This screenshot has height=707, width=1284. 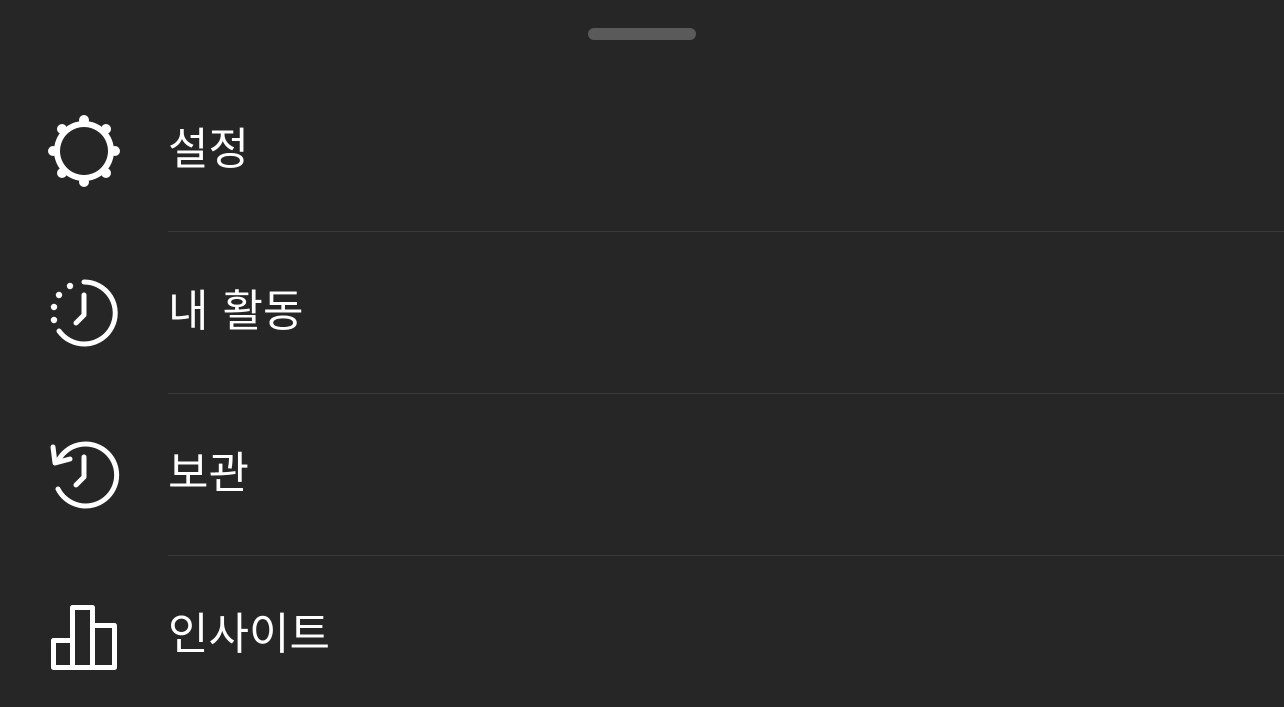 What do you see at coordinates (236, 311) in the screenshot?
I see `menu-item-label: 내 활동` at bounding box center [236, 311].